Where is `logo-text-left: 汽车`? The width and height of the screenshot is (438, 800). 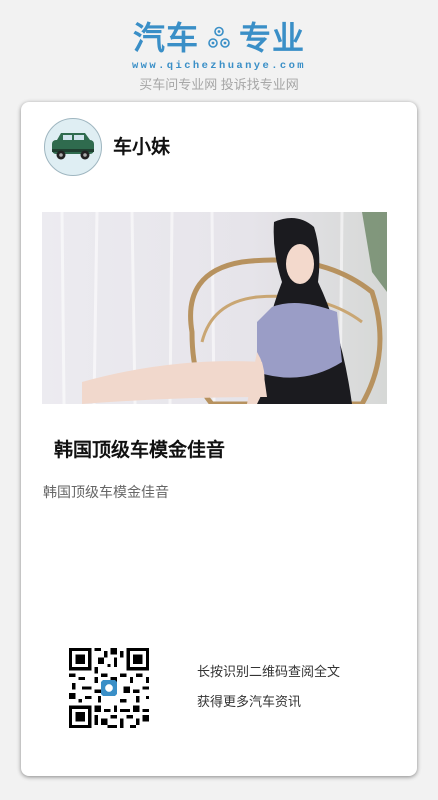
logo-text-left: 汽车 is located at coordinates (165, 38).